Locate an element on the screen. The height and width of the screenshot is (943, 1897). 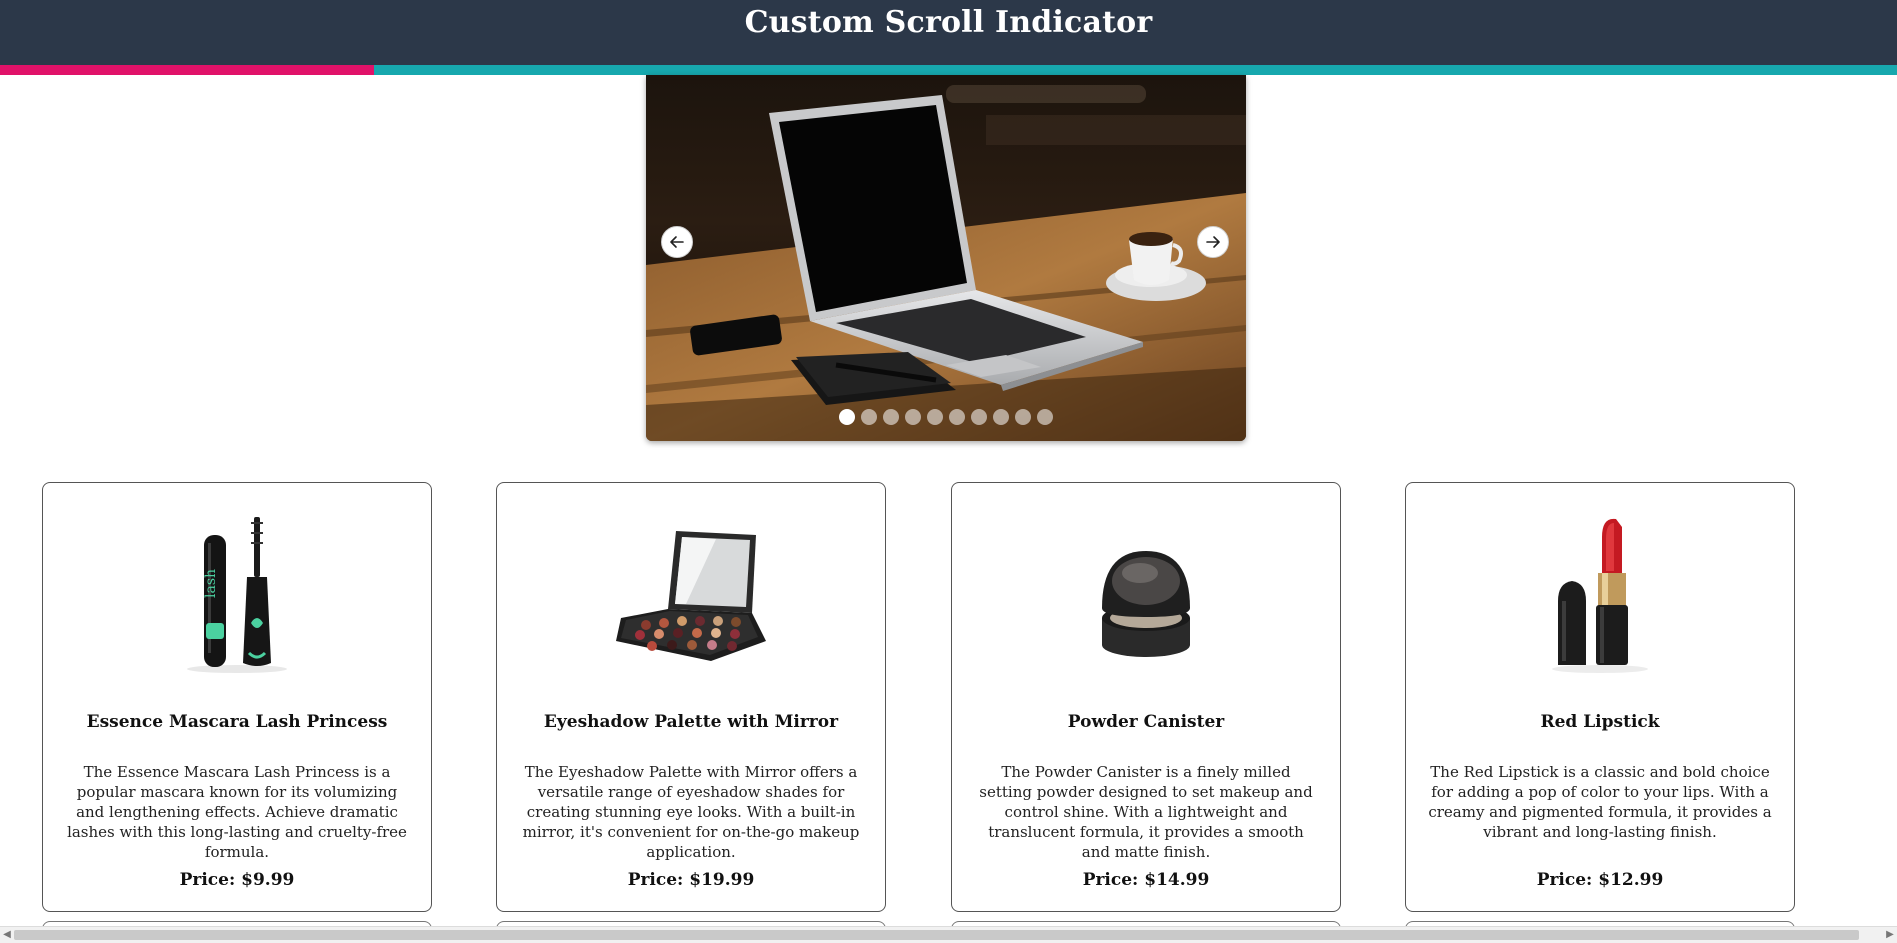
svg-text: lash is located at coordinates (211, 583).